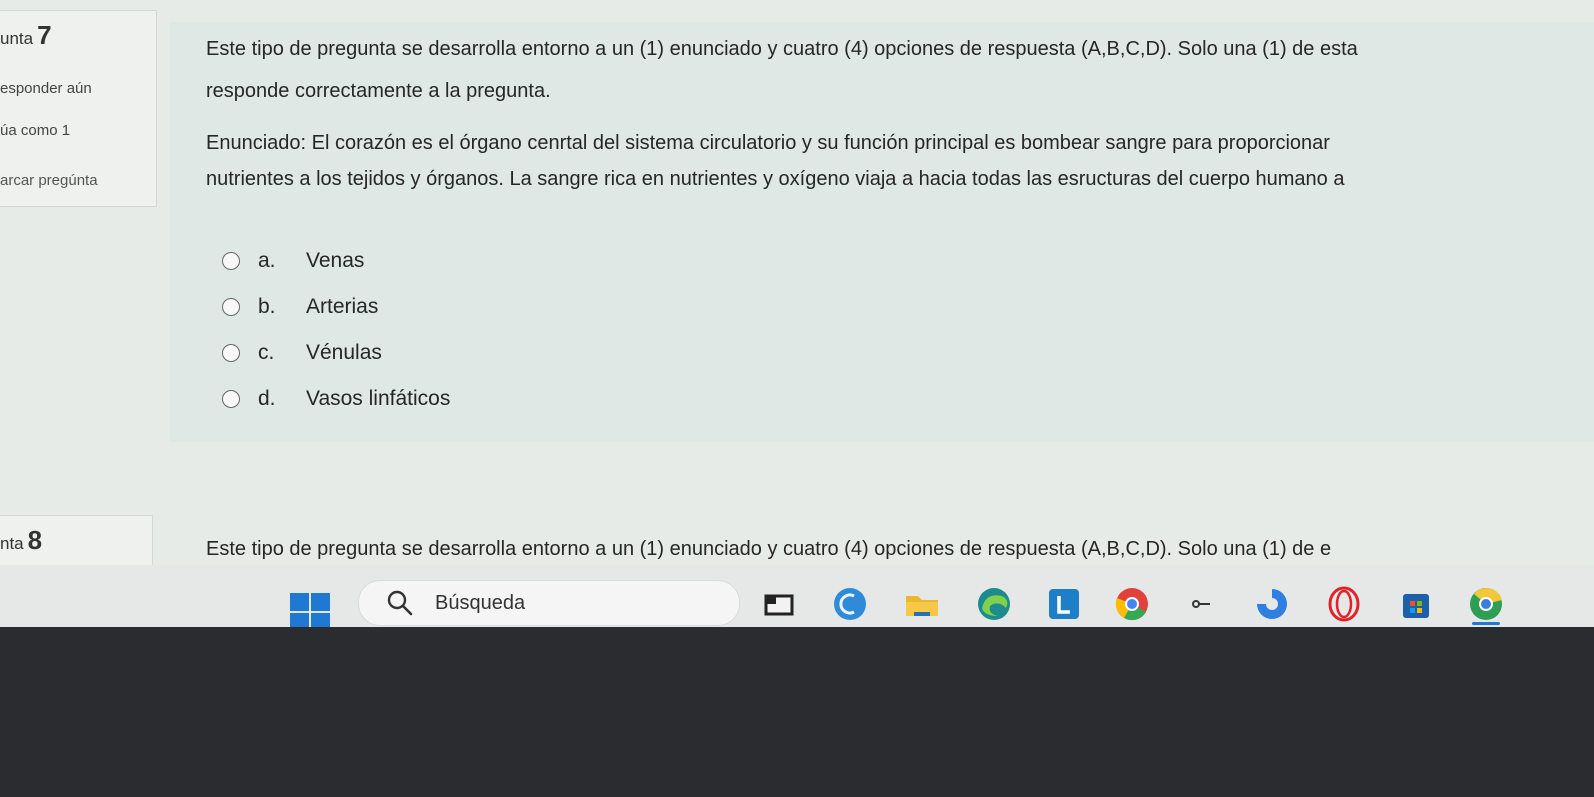 The height and width of the screenshot is (797, 1594). I want to click on option-a-radio, so click(231, 261).